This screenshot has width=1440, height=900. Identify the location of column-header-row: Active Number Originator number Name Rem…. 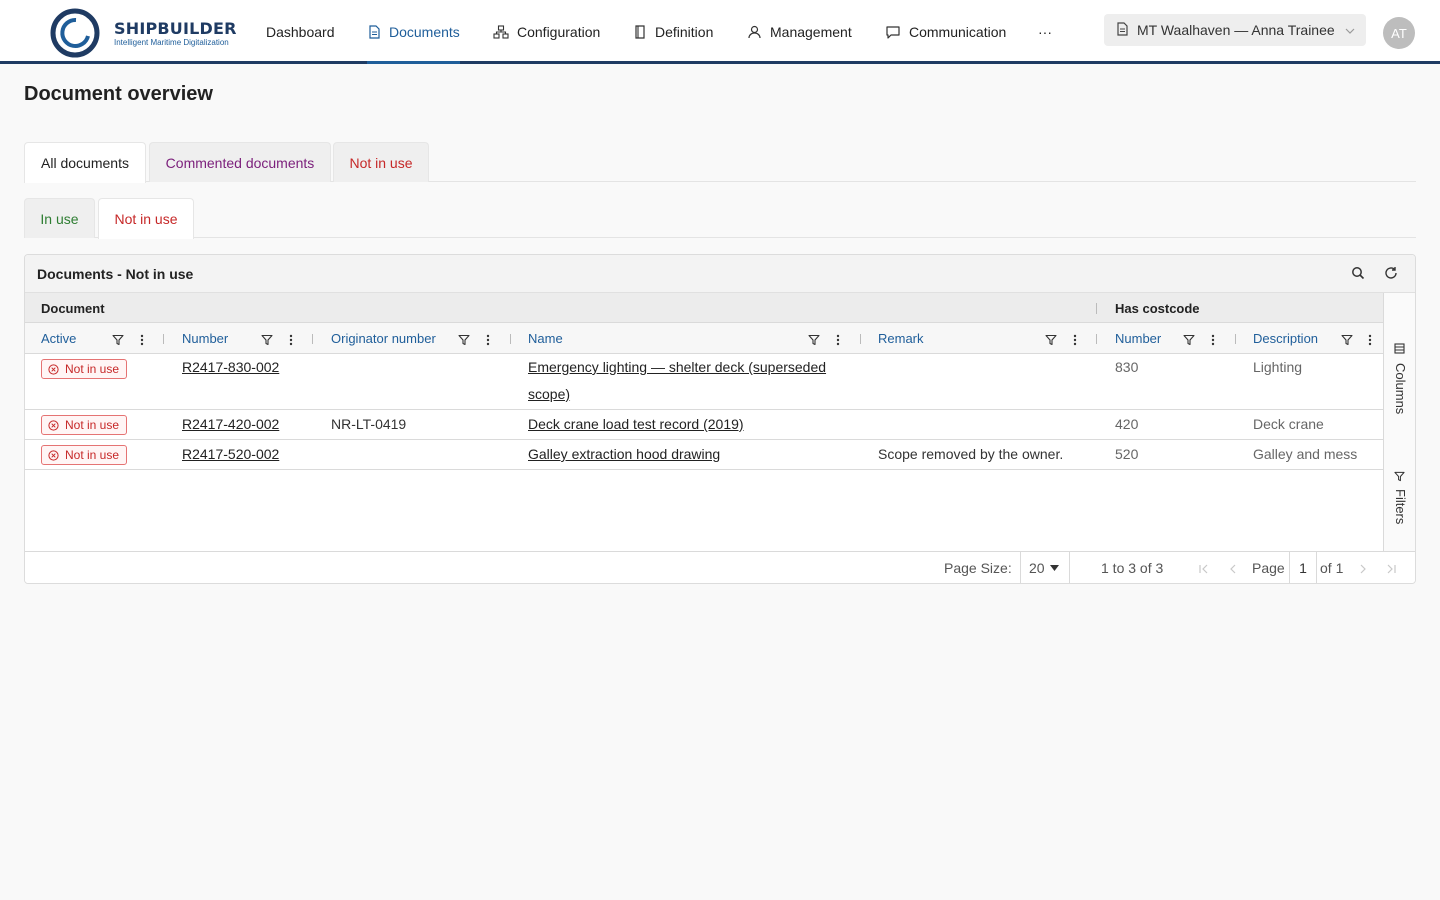
(704, 338).